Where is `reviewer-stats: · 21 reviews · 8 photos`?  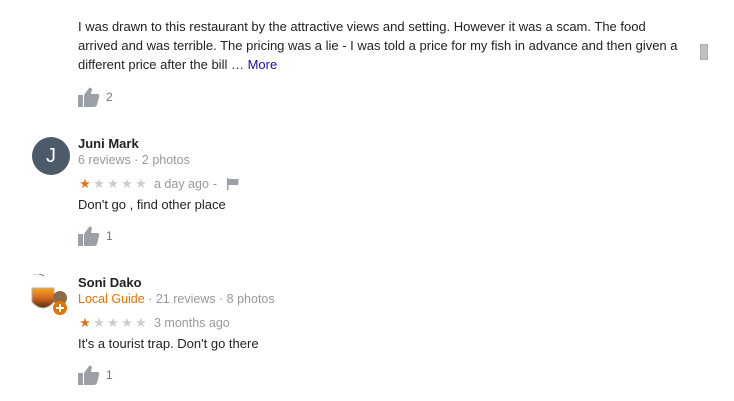
reviewer-stats: · 21 reviews · 8 photos is located at coordinates (209, 299).